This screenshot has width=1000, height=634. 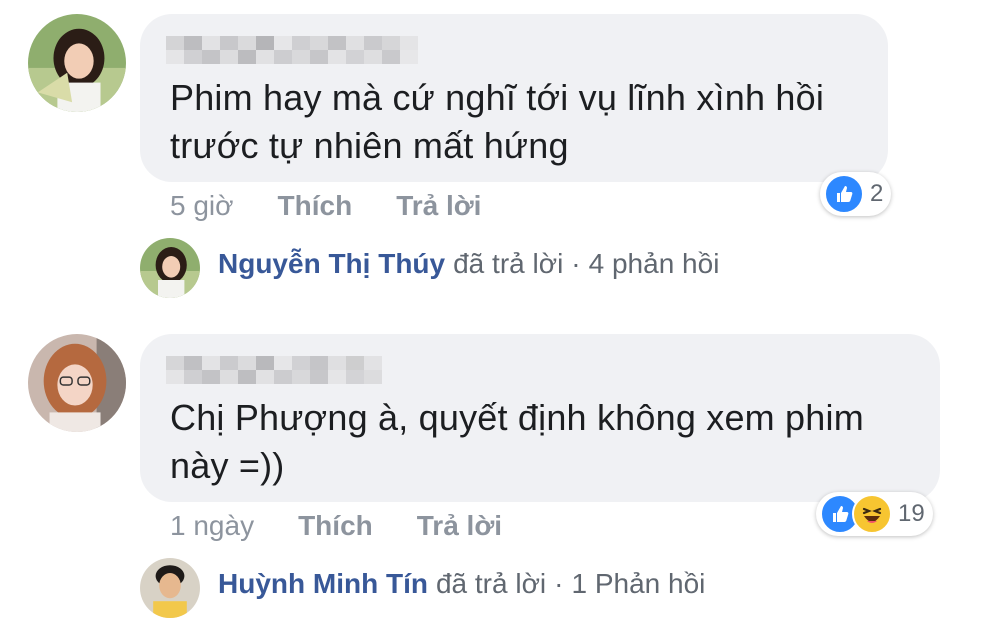 I want to click on reaction-summary: 2, so click(x=856, y=194).